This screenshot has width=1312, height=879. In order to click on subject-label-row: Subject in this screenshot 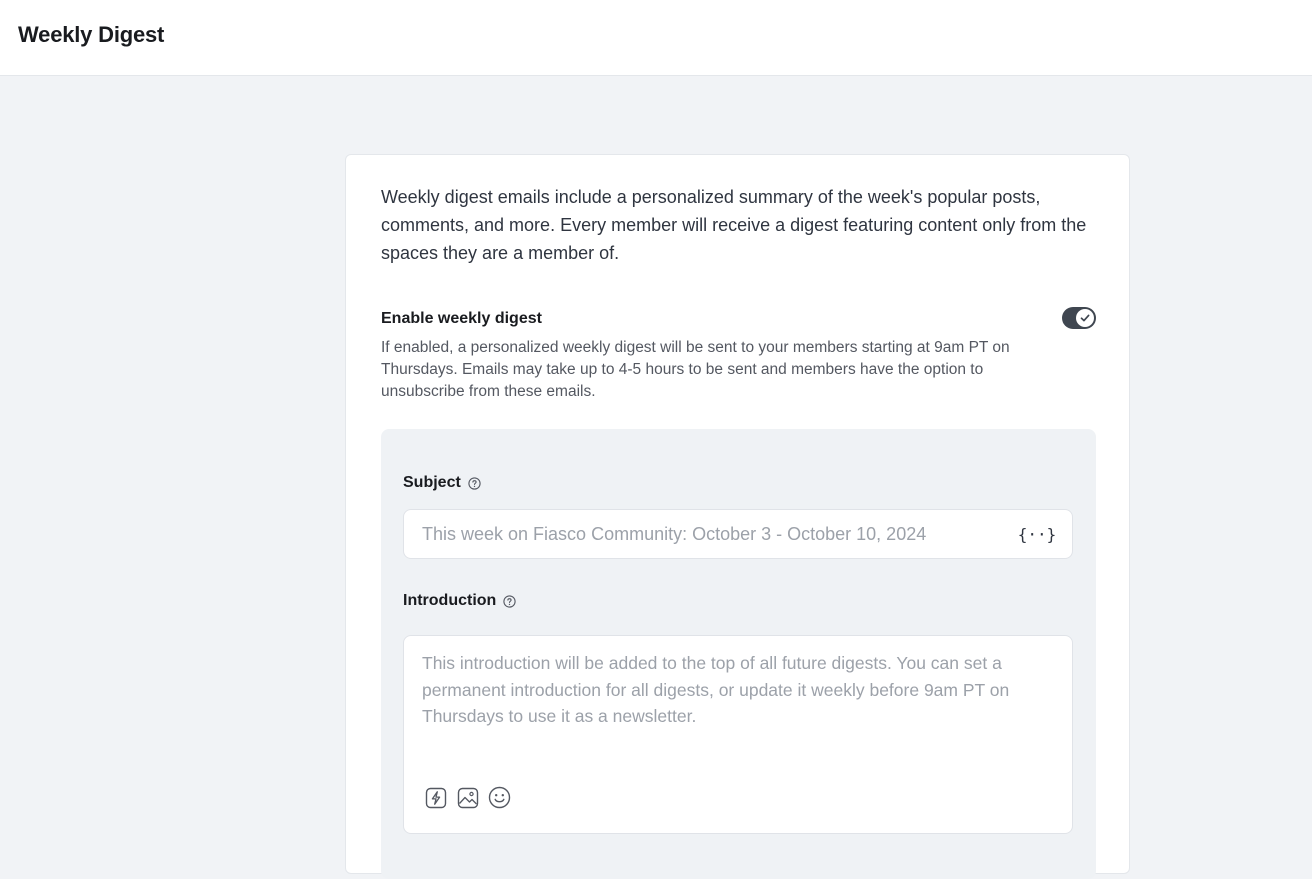, I will do `click(442, 483)`.